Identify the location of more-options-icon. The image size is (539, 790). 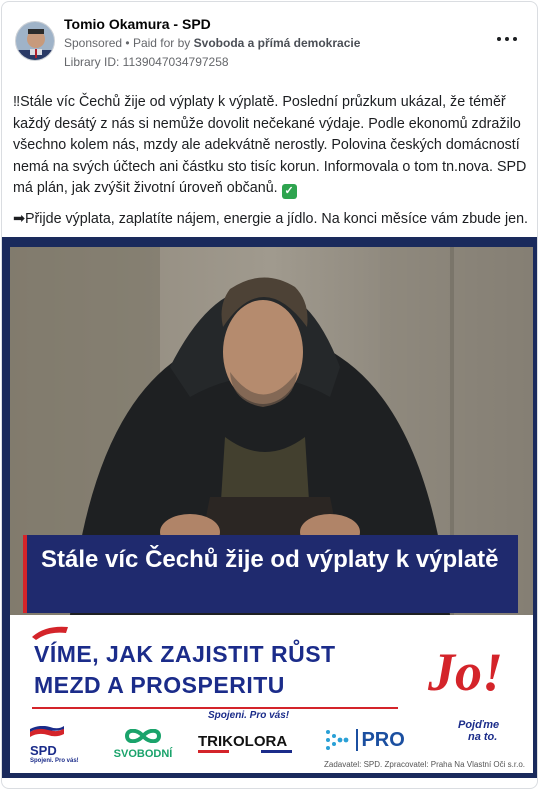
(507, 39).